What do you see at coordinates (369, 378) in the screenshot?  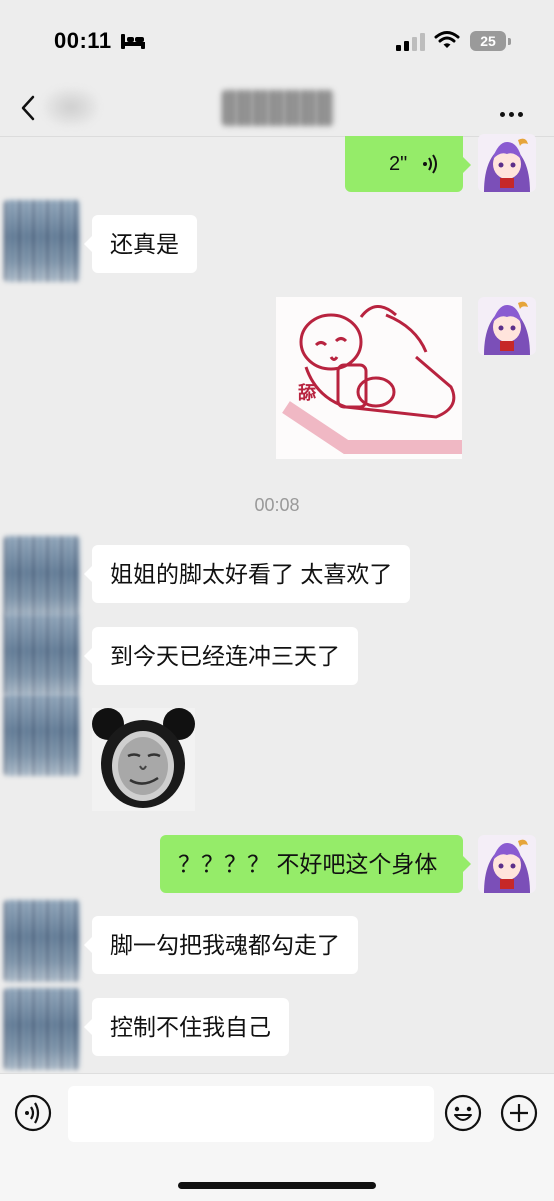 I see `sticker-image: 舔` at bounding box center [369, 378].